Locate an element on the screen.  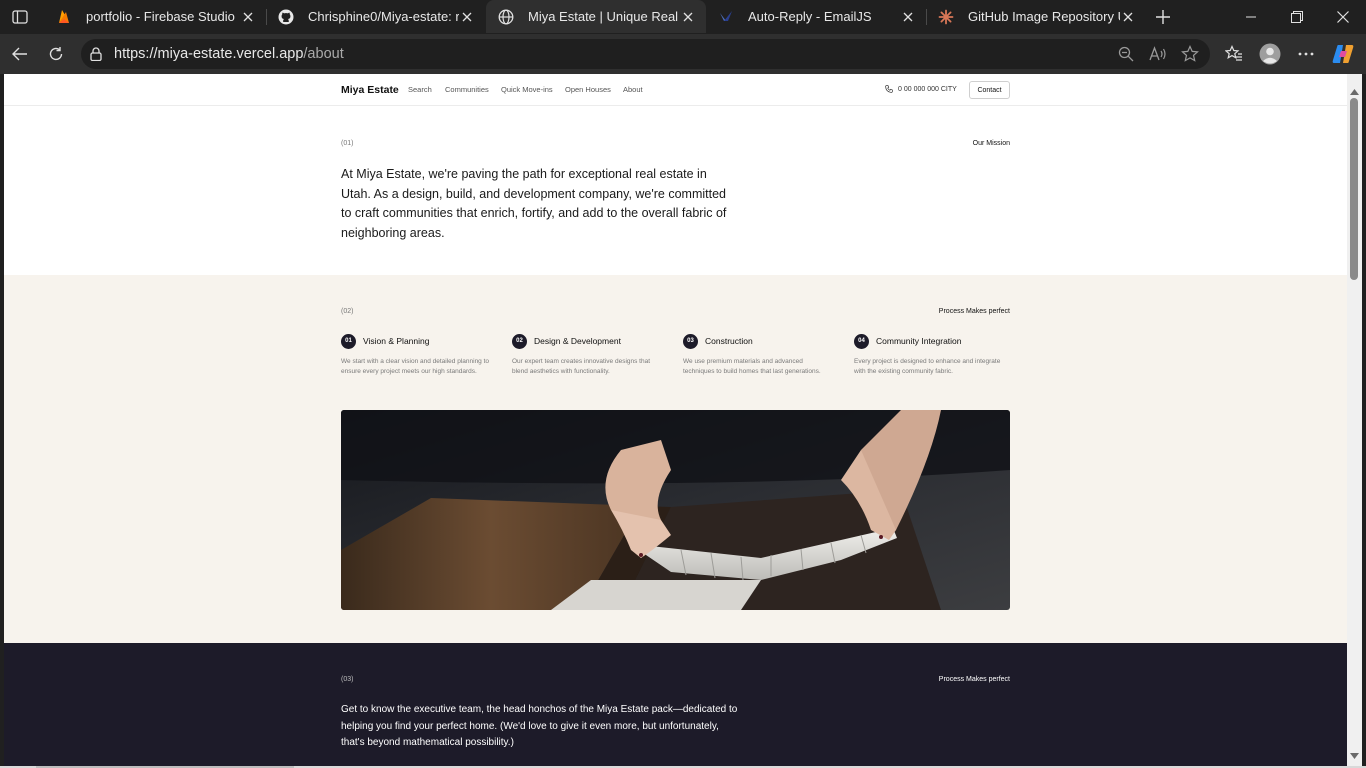
back-button is located at coordinates (20, 54).